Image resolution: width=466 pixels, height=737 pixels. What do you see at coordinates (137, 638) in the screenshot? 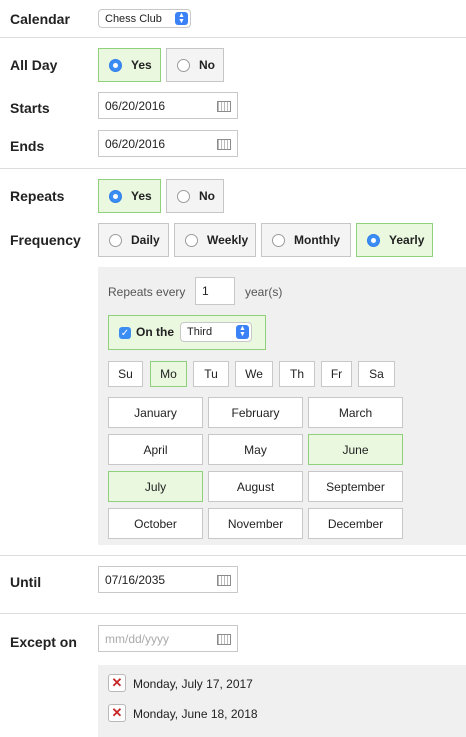
I see `except-on-placeholder: mm/dd/yyyy` at bounding box center [137, 638].